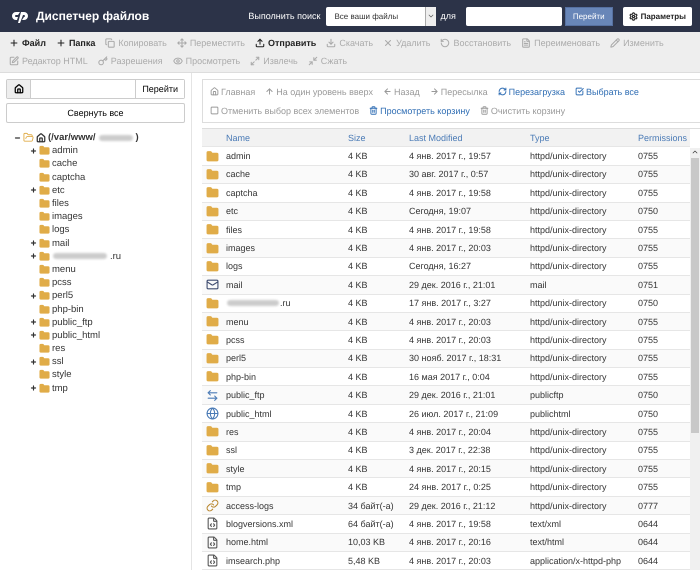 Image resolution: width=700 pixels, height=574 pixels. I want to click on nav-button: Выбрать все, so click(607, 91).